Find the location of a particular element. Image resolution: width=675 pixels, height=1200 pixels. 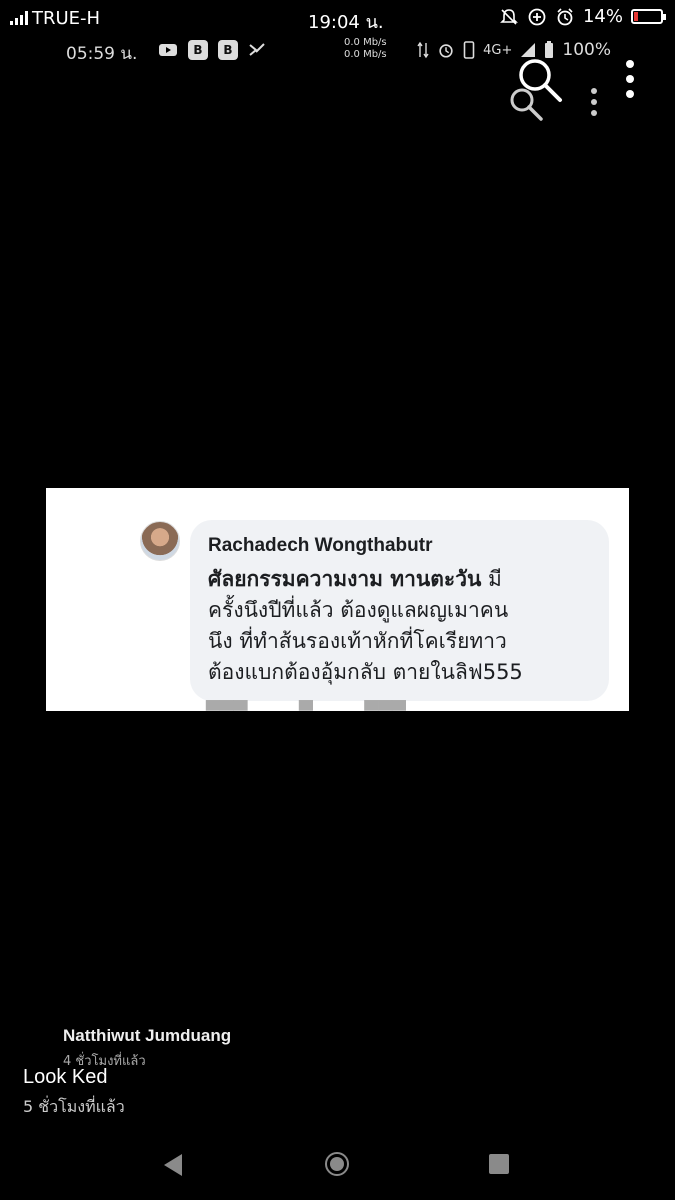

cropped-text-bottom: ▀▀▀ ▀ ▀▀▀ is located at coordinates (306, 706).